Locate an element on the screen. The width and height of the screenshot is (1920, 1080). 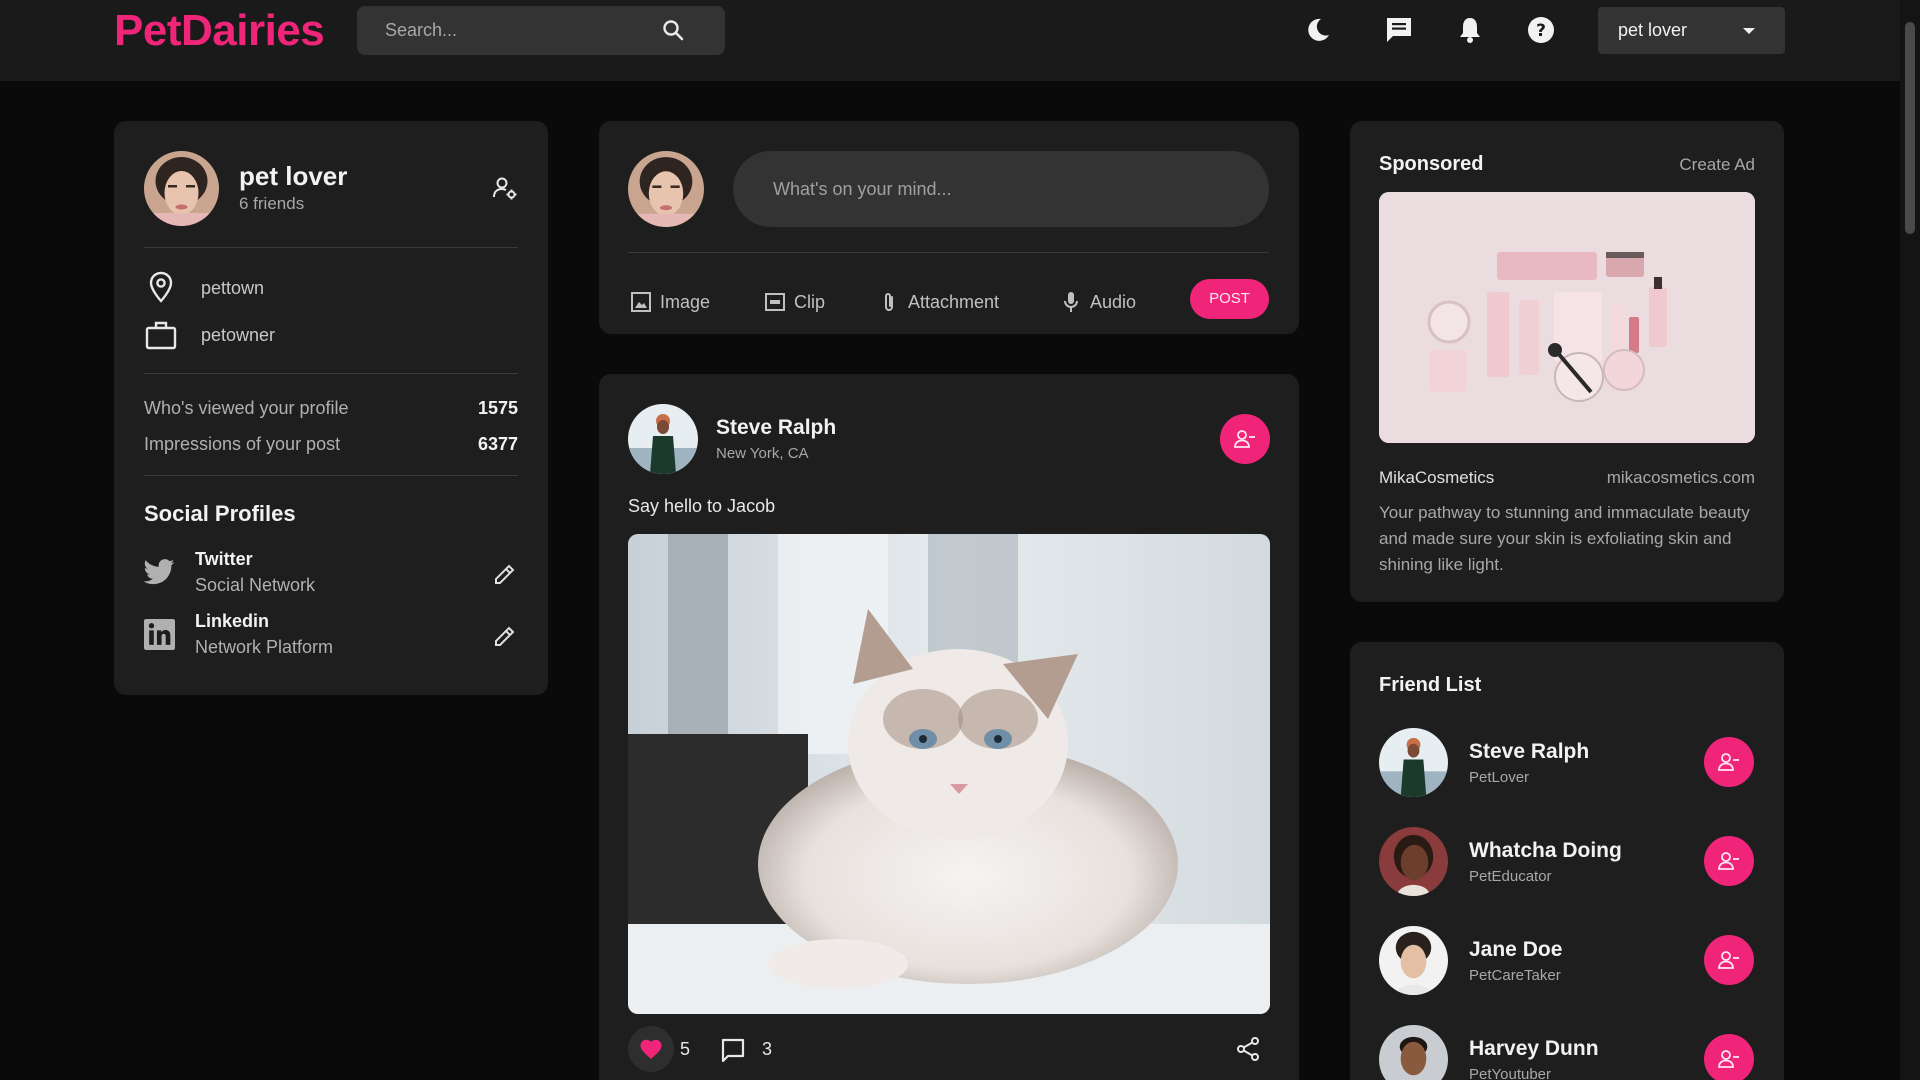
linkedin-icon is located at coordinates (159, 634).